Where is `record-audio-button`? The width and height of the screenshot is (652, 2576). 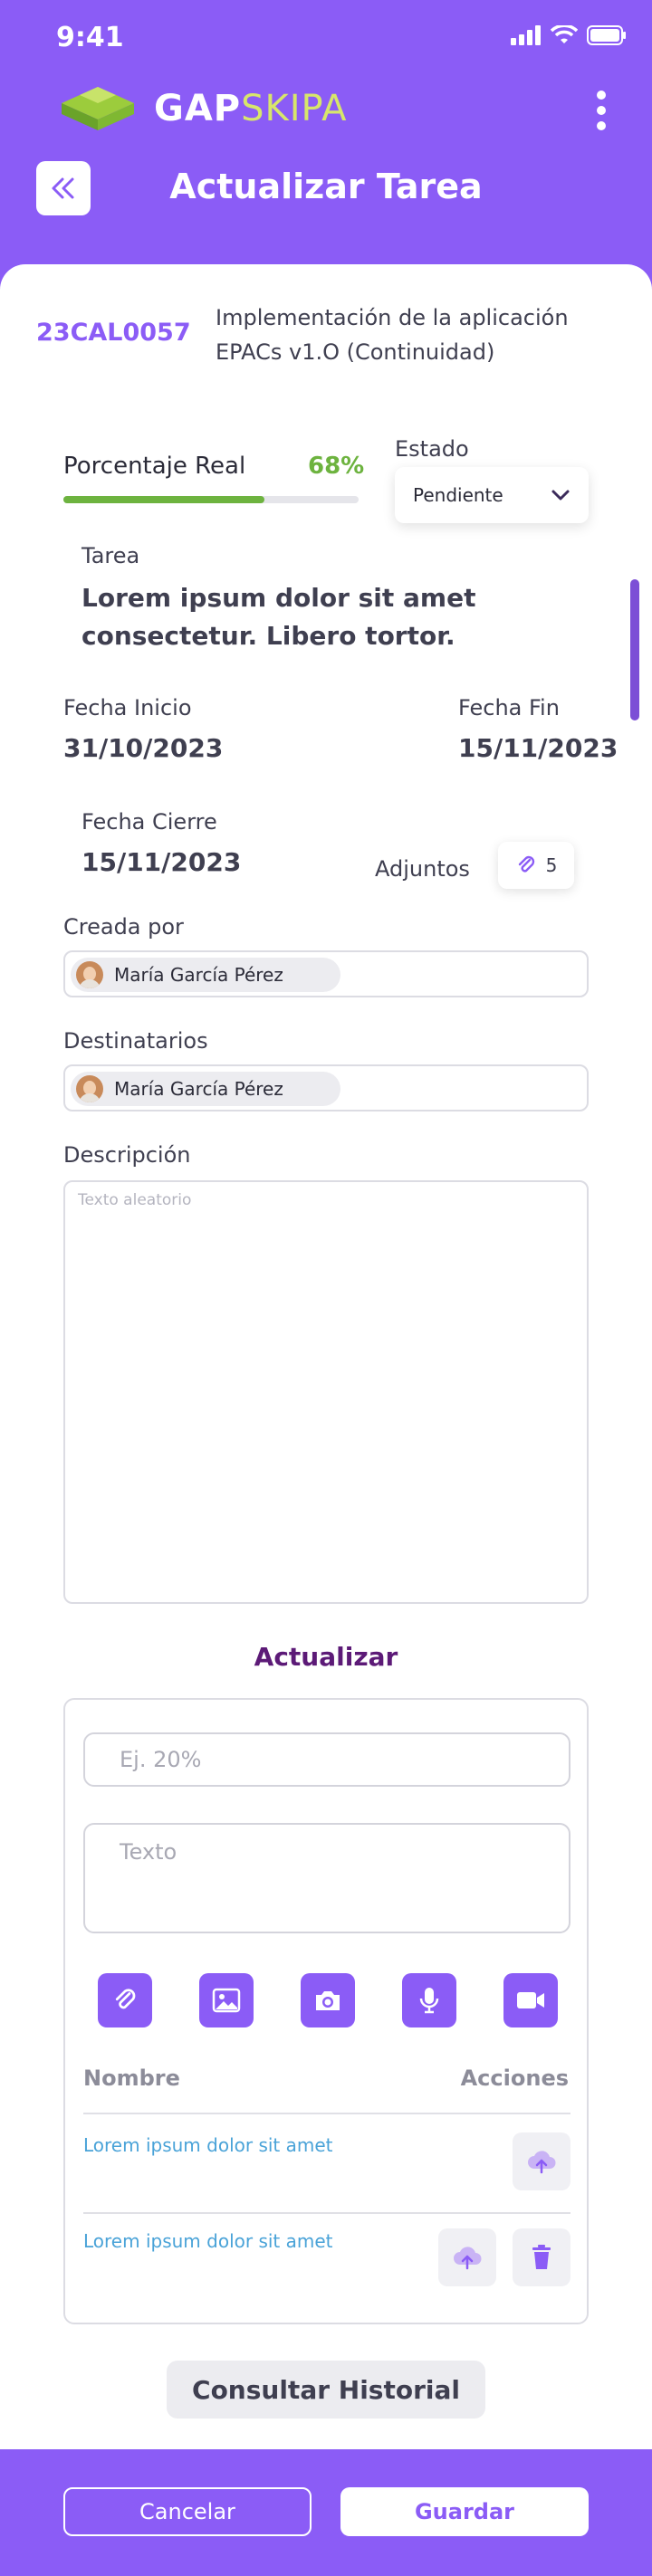 record-audio-button is located at coordinates (429, 2000).